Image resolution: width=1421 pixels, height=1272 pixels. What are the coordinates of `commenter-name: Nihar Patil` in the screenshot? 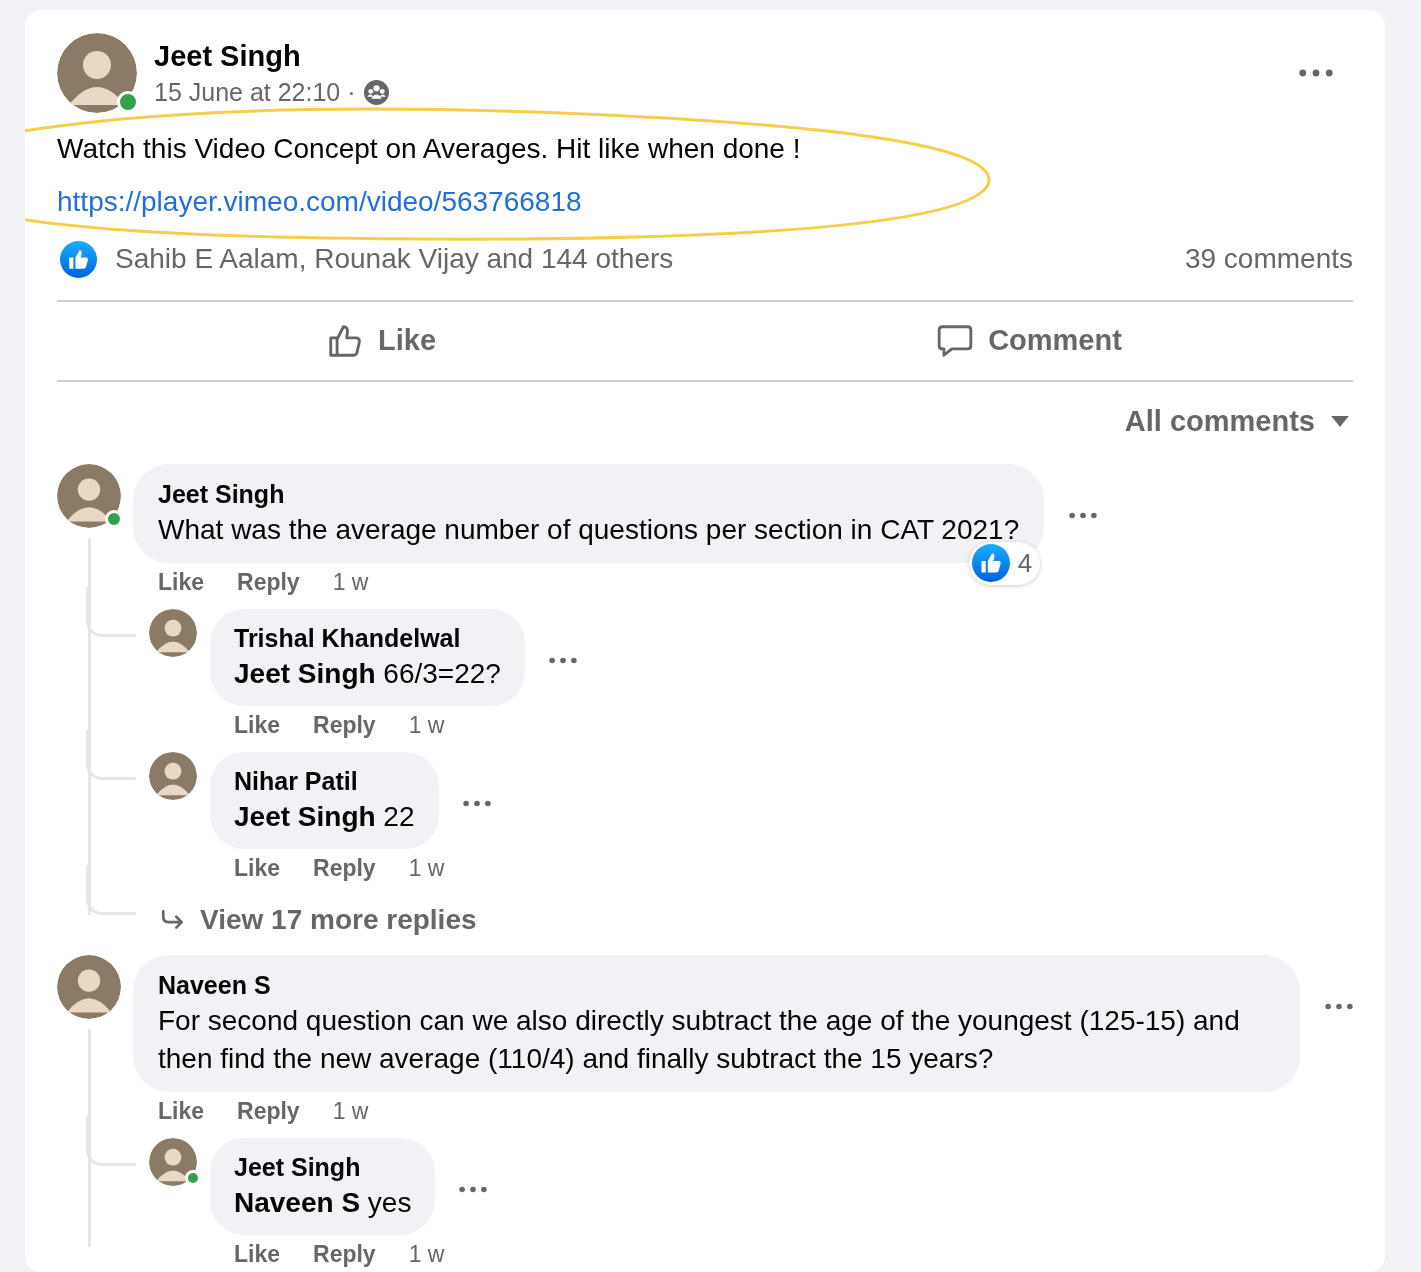 It's located at (324, 780).